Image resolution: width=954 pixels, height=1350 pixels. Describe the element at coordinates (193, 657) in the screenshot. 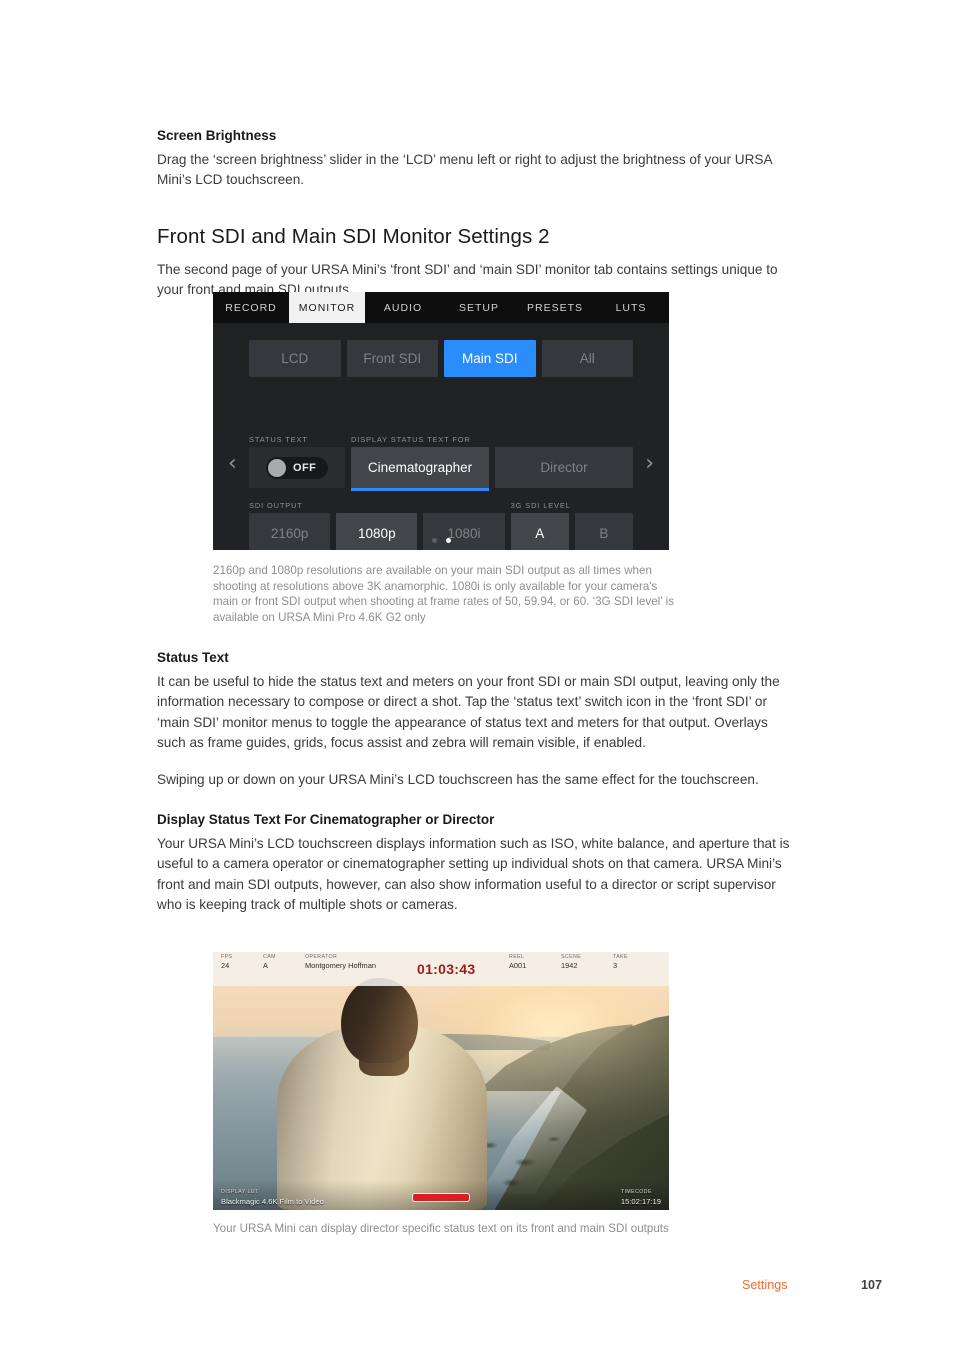

I see `heading-status-text: Status Text` at that location.